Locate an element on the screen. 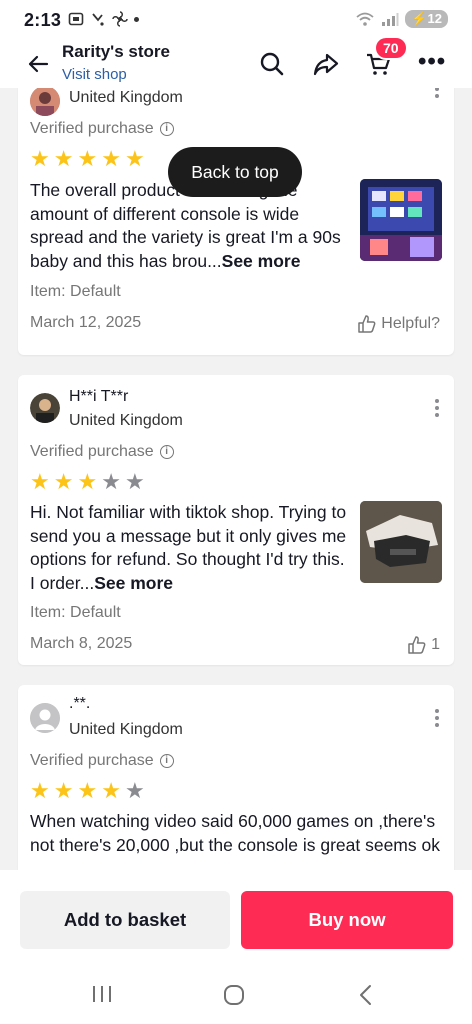  more-notifications-dot-icon is located at coordinates (136, 19).